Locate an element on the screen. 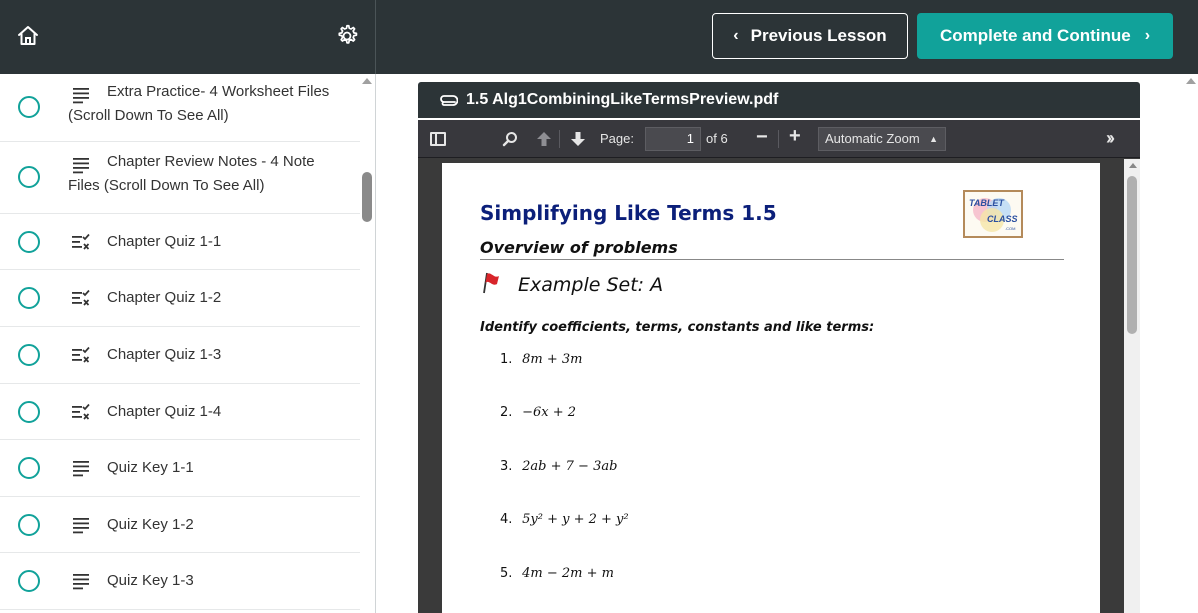 The width and height of the screenshot is (1198, 613). previous-lesson-label: Previous Lesson is located at coordinates (818, 35).